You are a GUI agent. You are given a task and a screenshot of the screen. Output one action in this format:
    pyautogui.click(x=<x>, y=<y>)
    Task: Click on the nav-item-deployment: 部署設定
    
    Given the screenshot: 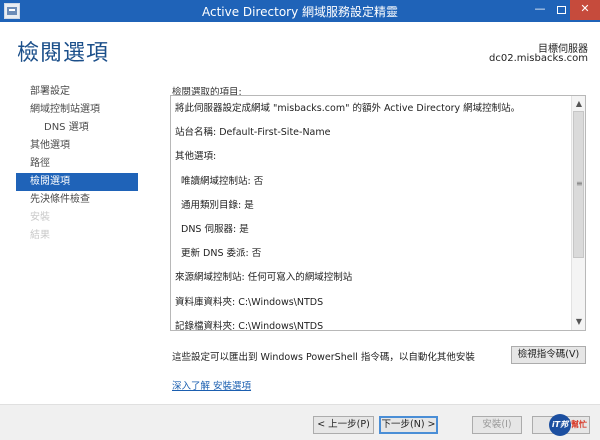 What is the action you would take?
    pyautogui.click(x=77, y=92)
    